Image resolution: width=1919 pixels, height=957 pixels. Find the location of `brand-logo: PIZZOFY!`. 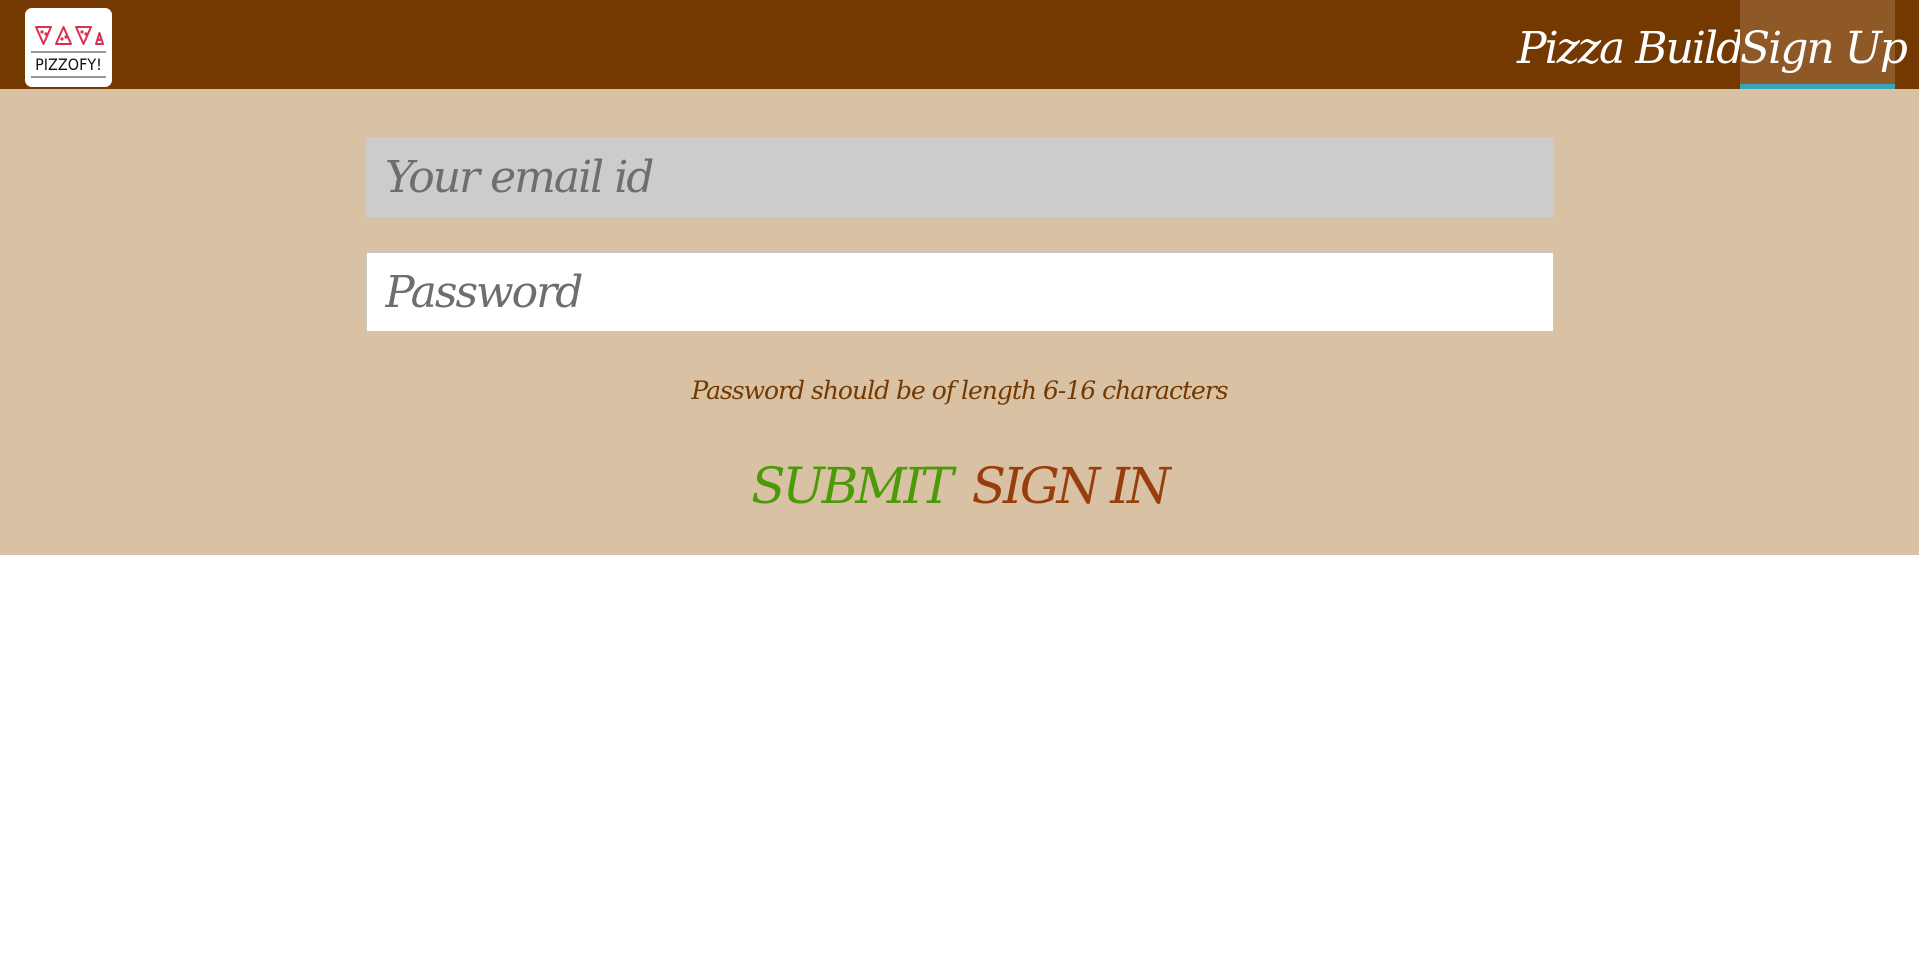

brand-logo: PIZZOFY! is located at coordinates (68, 47).